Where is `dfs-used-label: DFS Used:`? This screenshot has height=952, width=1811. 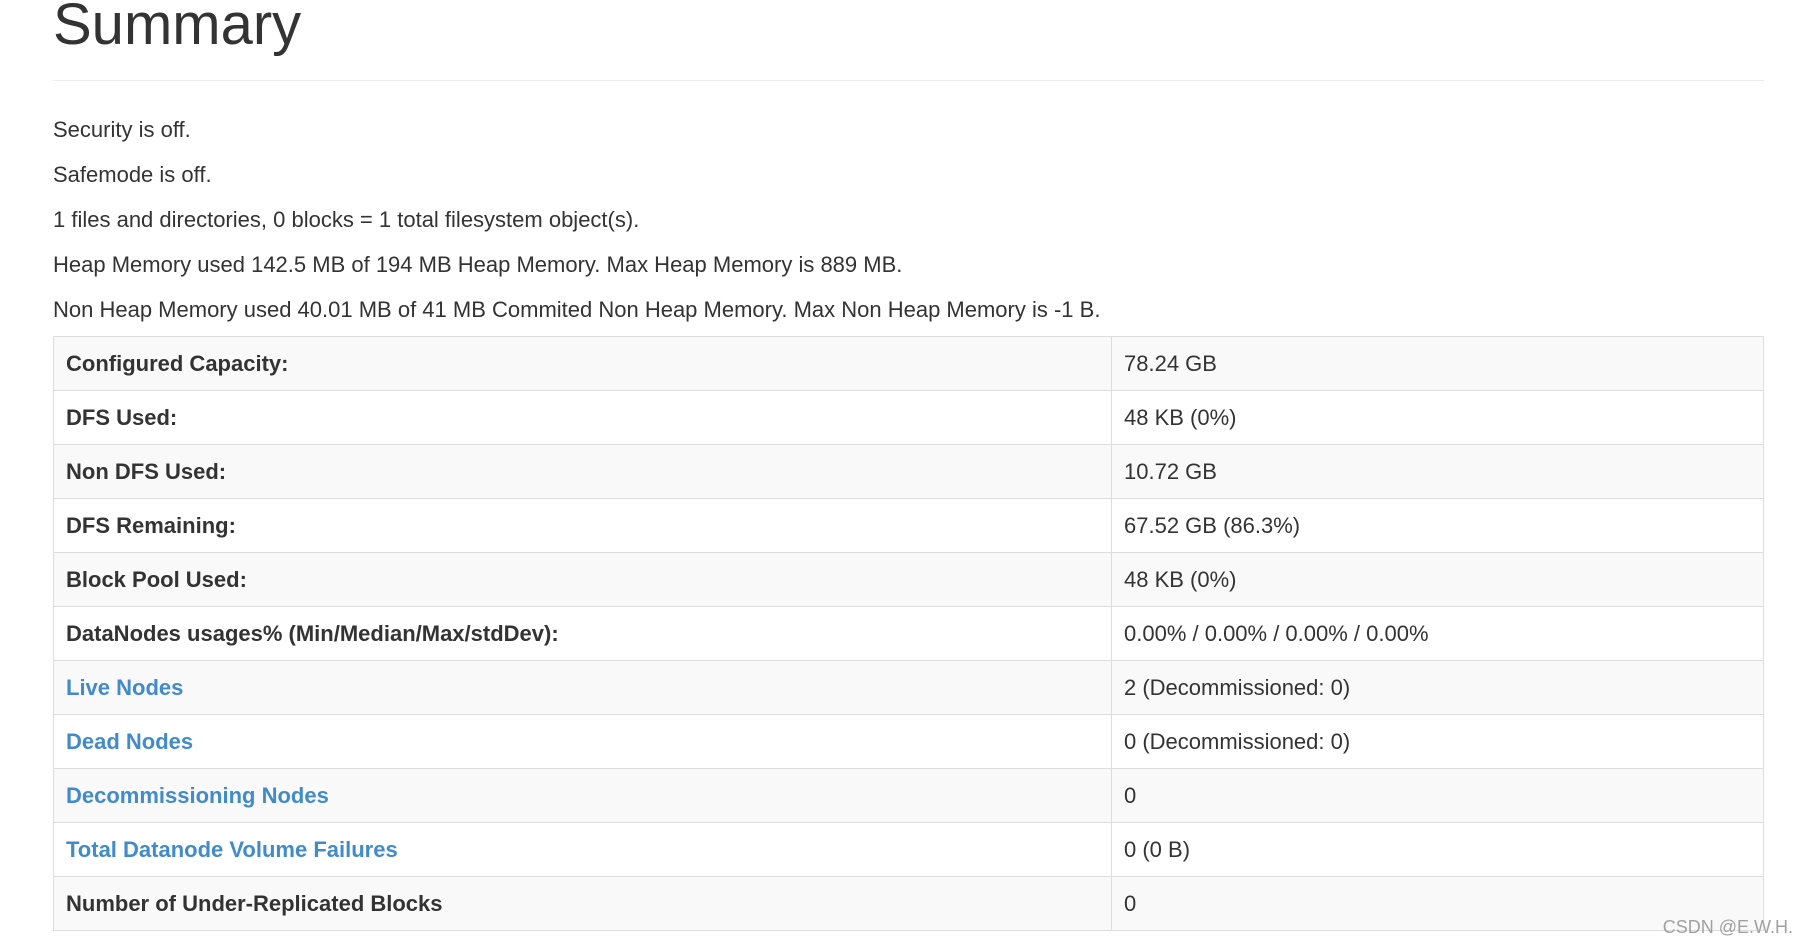 dfs-used-label: DFS Used: is located at coordinates (582, 417).